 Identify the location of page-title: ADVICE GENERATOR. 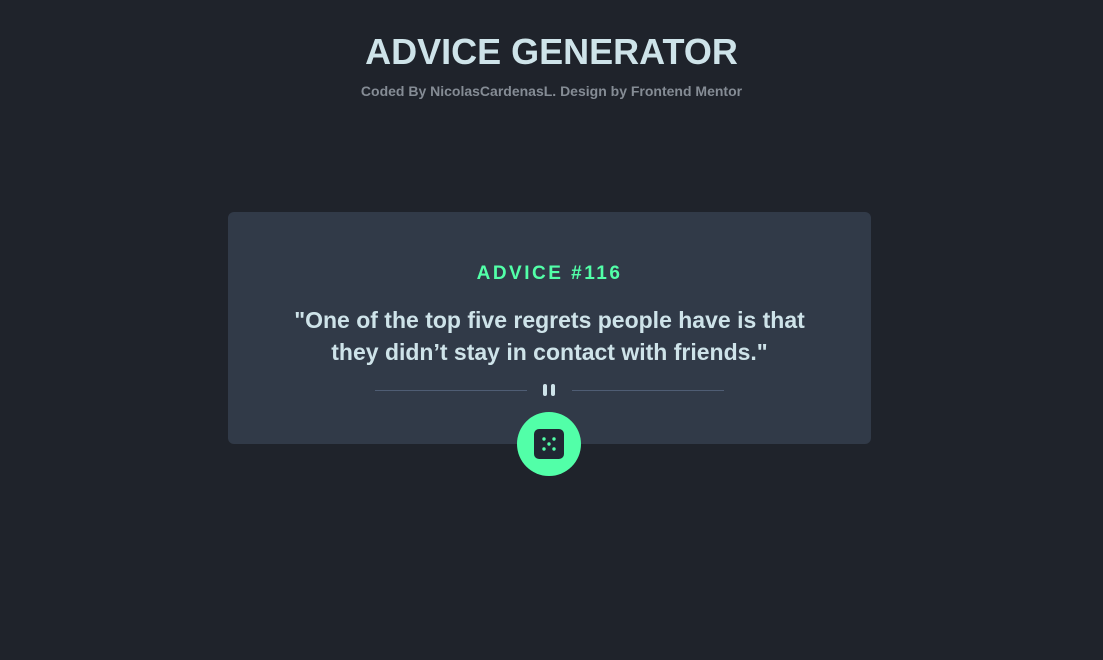
(551, 51).